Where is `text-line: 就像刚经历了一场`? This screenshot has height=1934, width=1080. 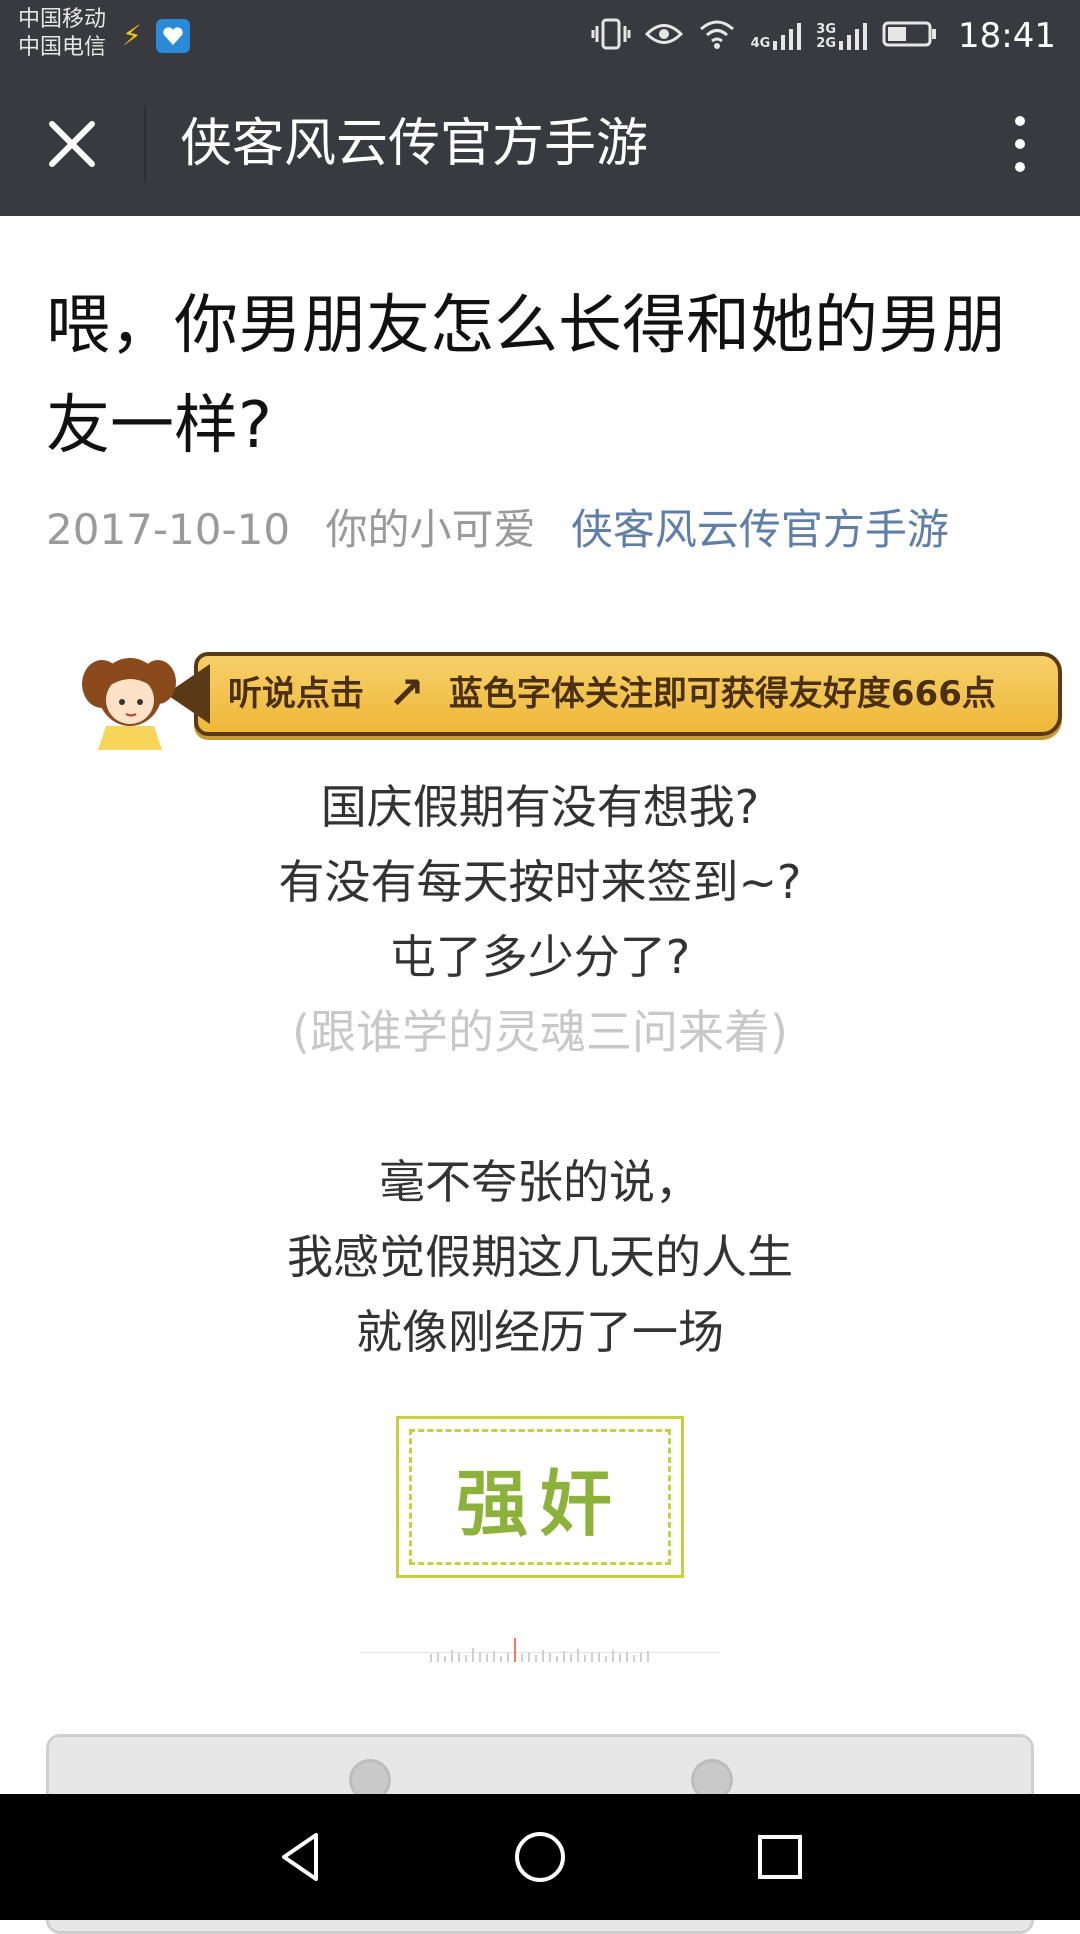 text-line: 就像刚经历了一场 is located at coordinates (540, 1332).